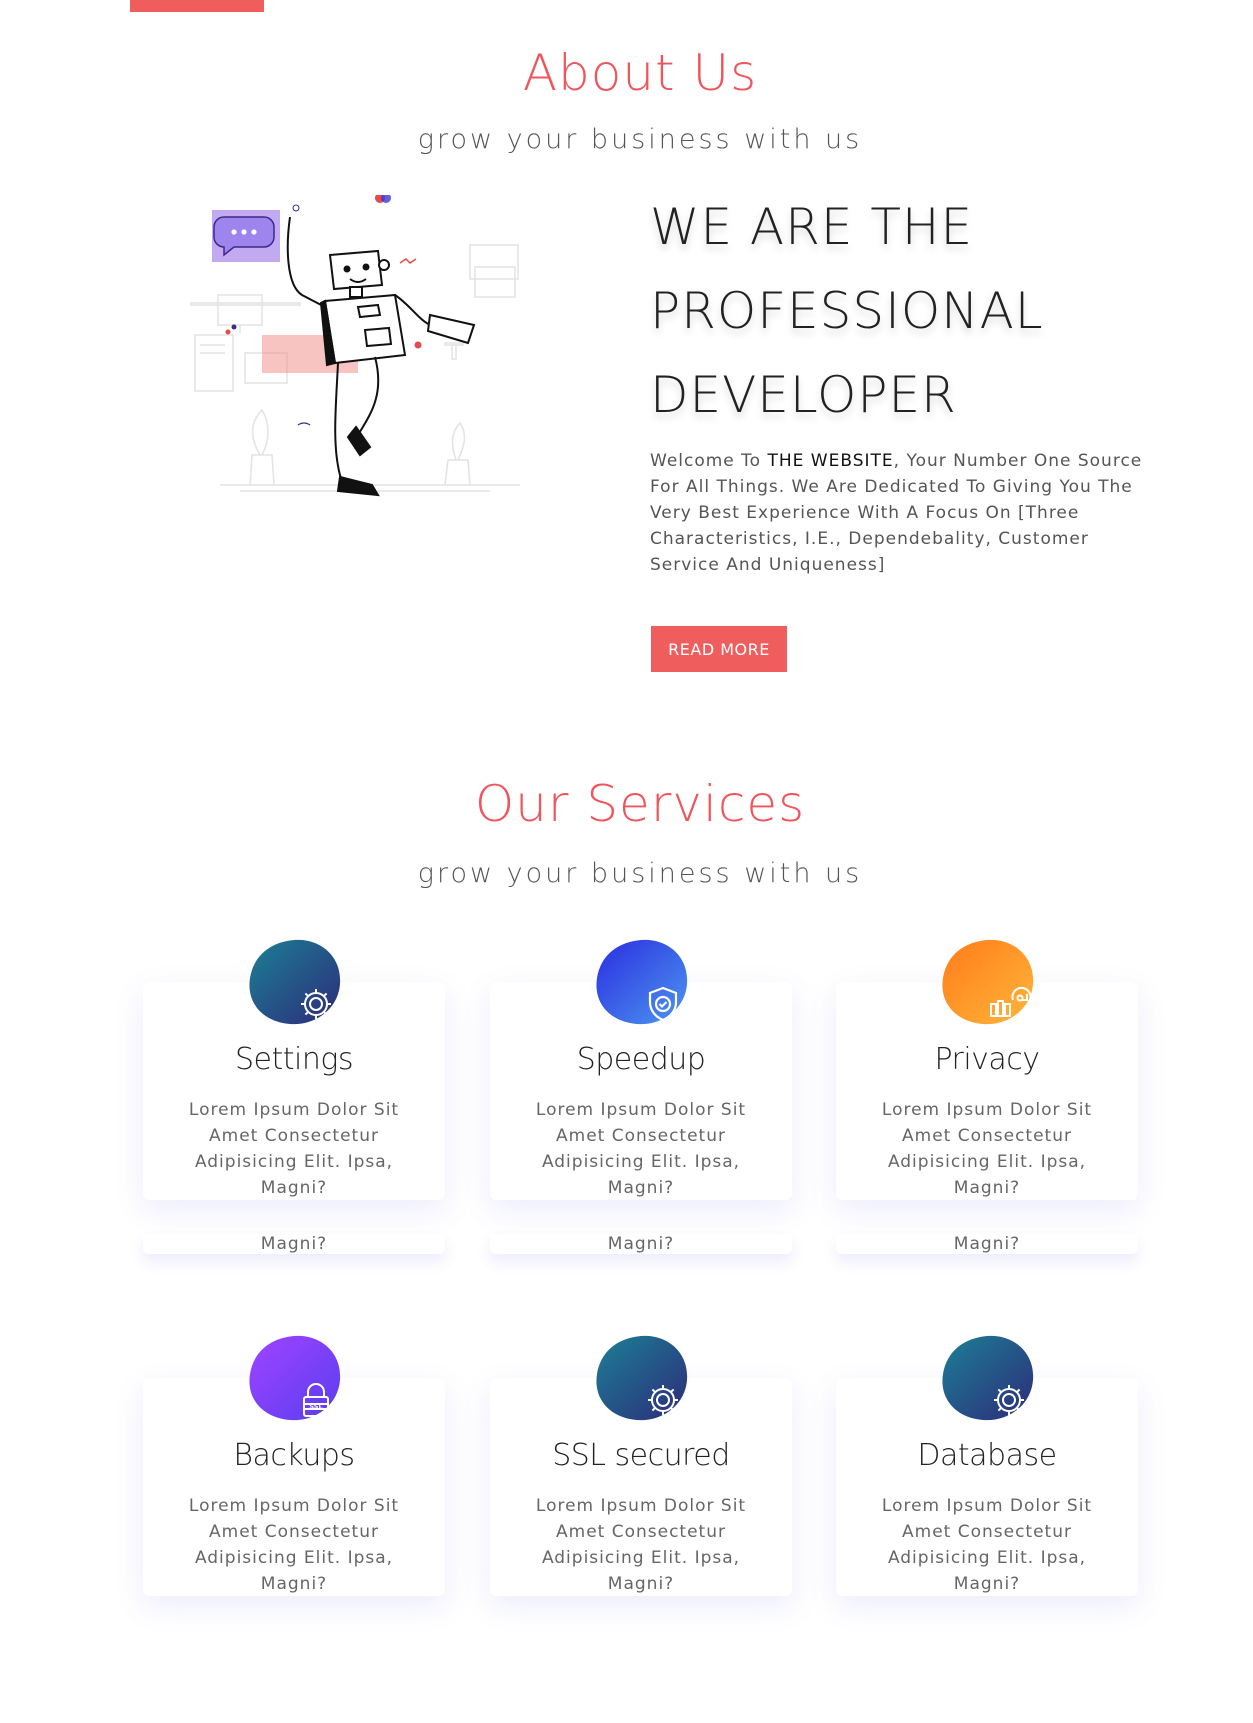 This screenshot has width=1253, height=1723. I want to click on headline-line-2: PROFESSIONAL, so click(847, 311).